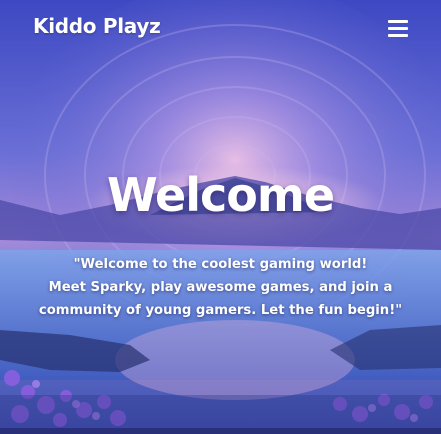 The height and width of the screenshot is (434, 441). I want to click on intro-line: "Welcome to the coolest gaming world!, so click(220, 264).